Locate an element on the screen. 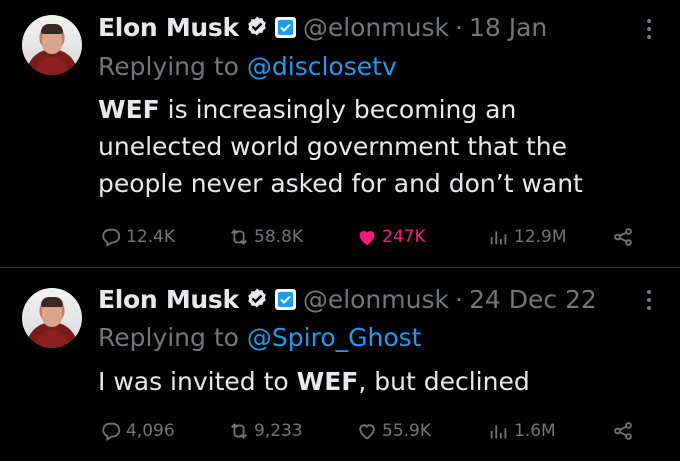 This screenshot has height=461, width=680. views-button: 12.9M is located at coordinates (527, 237).